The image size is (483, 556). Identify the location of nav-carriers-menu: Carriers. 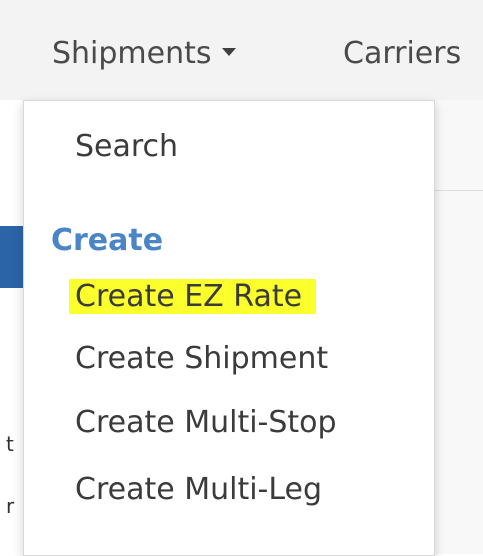
(402, 54).